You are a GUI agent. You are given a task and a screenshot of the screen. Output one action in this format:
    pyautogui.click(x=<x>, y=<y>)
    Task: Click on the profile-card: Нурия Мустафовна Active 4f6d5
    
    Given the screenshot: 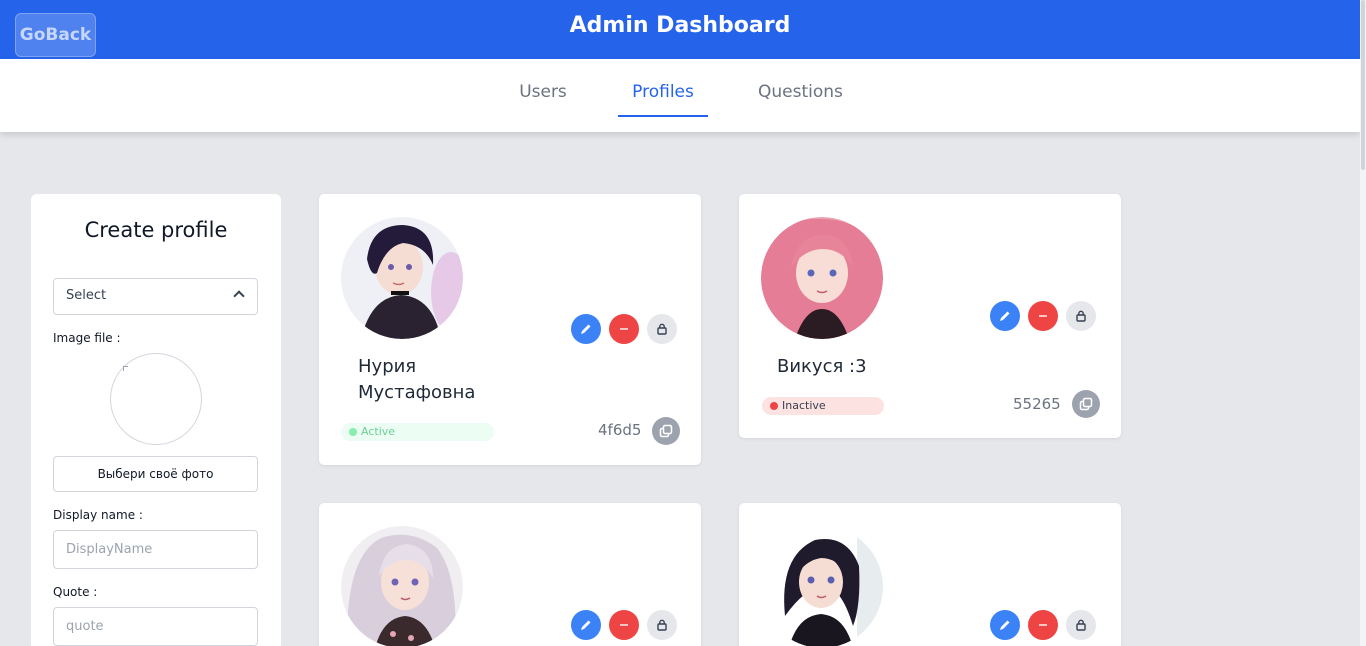 What is the action you would take?
    pyautogui.click(x=510, y=329)
    